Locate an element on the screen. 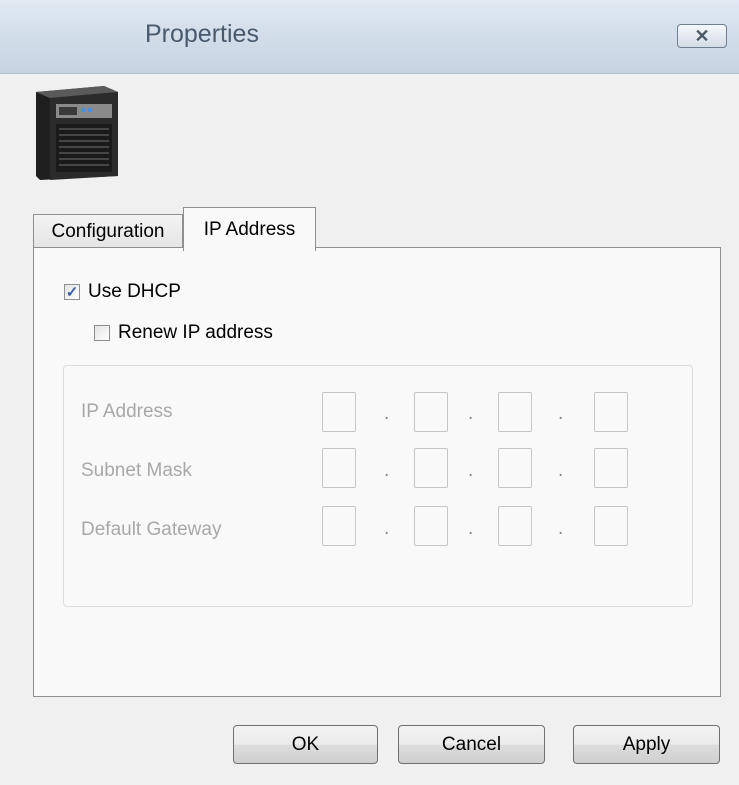 Image resolution: width=739 pixels, height=785 pixels. tab-ip-address: IP Address is located at coordinates (249, 229).